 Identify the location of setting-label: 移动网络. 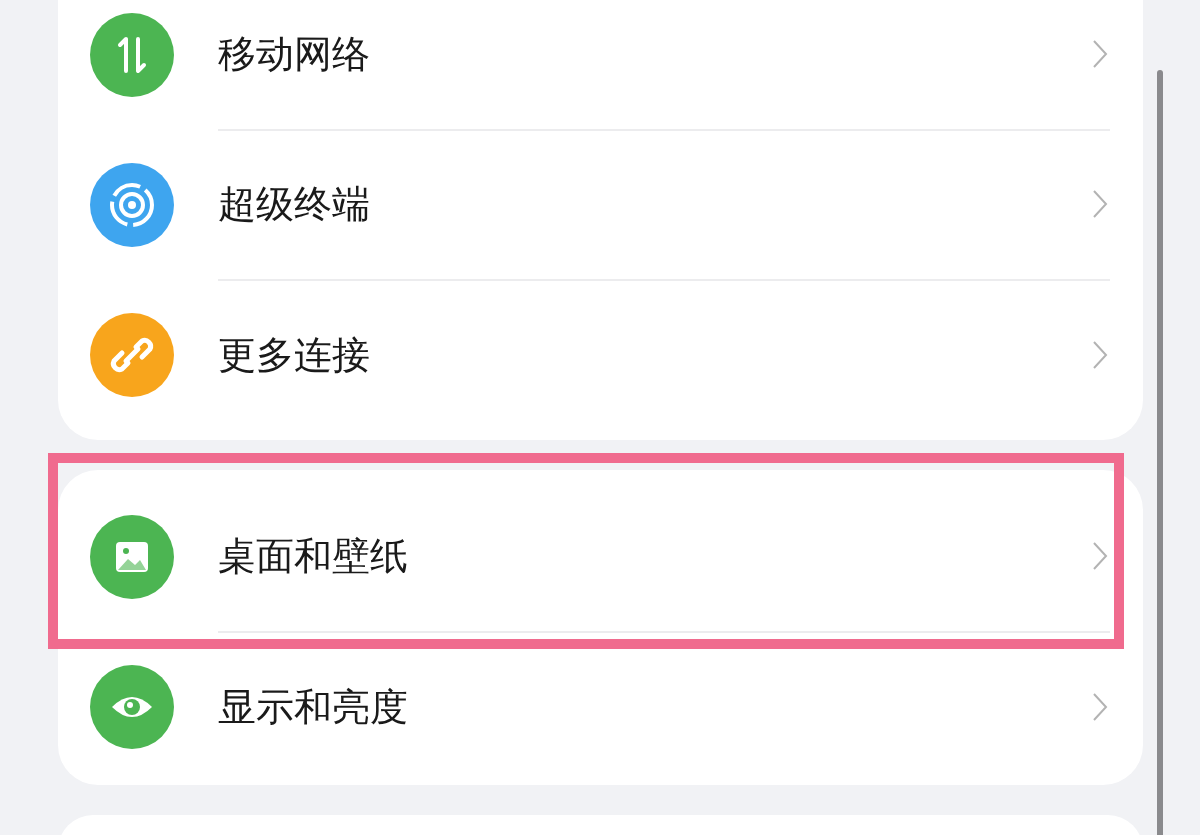
(294, 54).